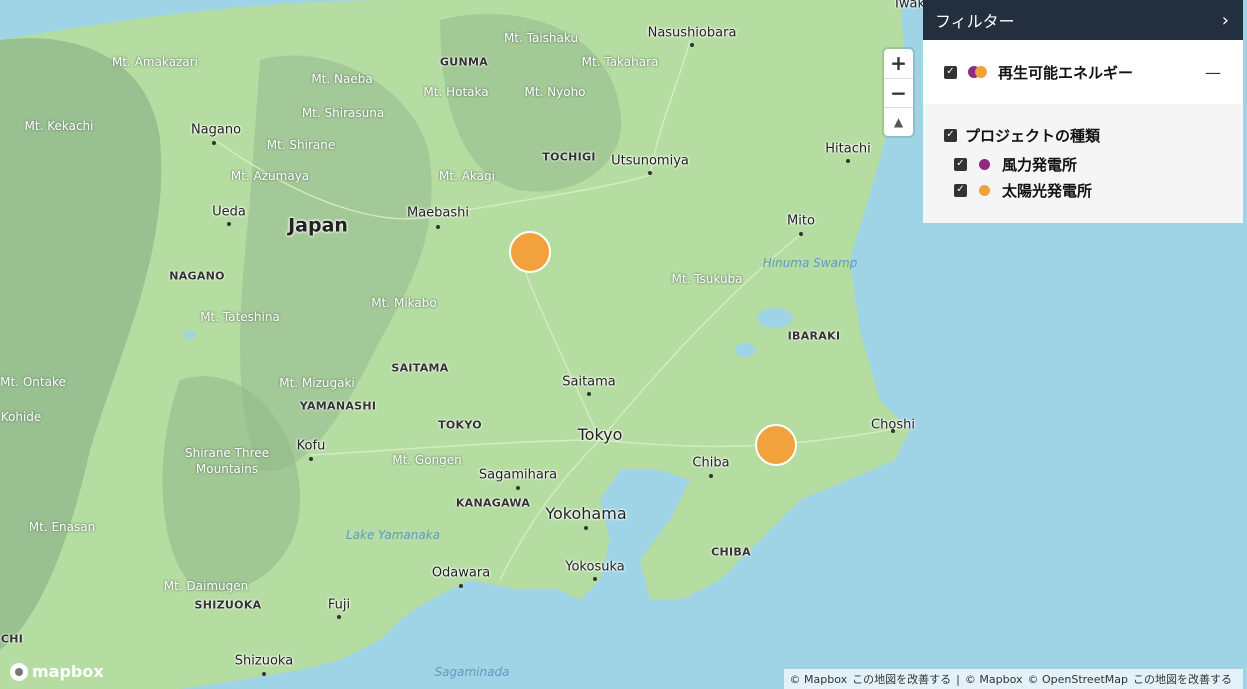 This screenshot has width=1247, height=689. I want to click on map-label-city: Kofu, so click(311, 446).